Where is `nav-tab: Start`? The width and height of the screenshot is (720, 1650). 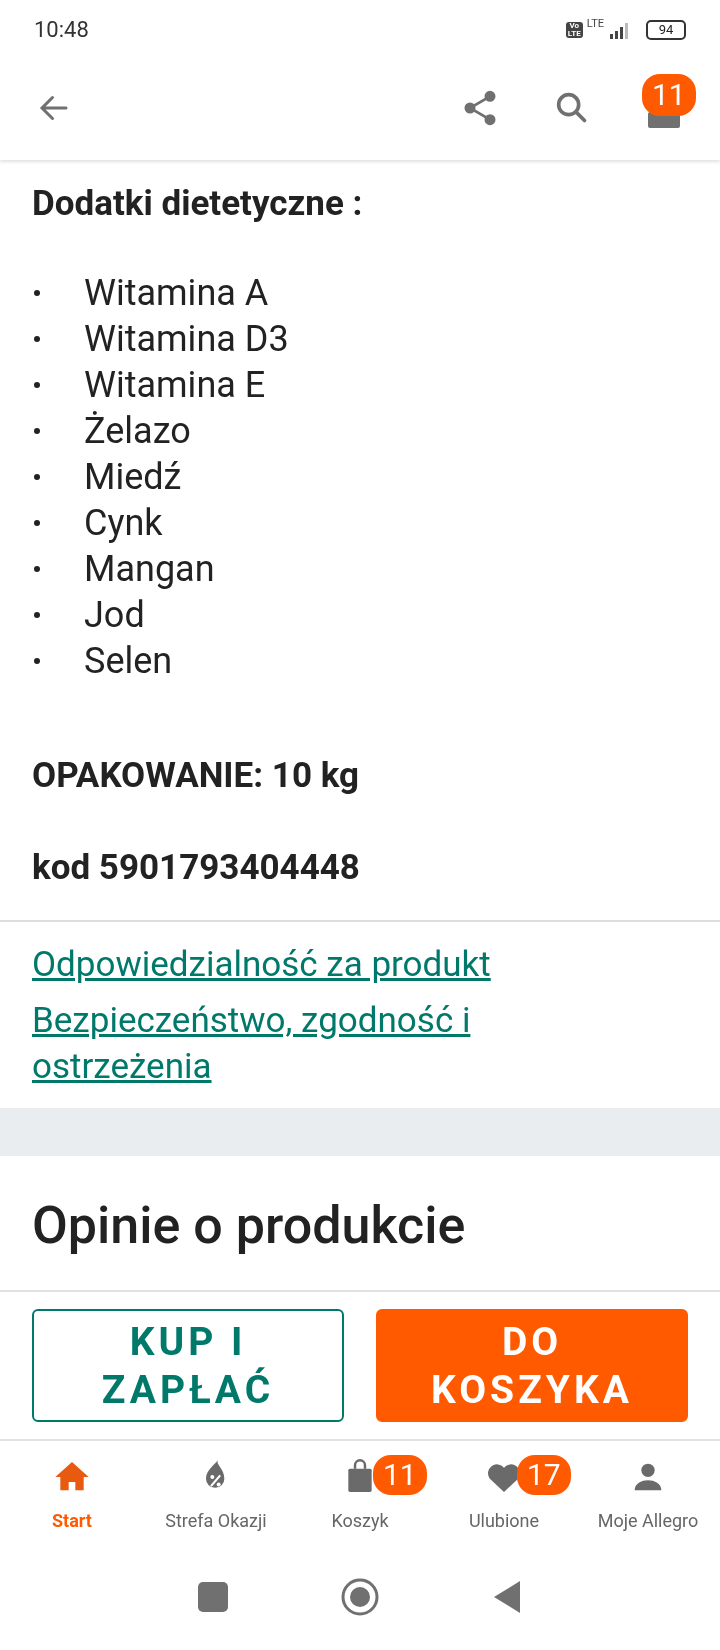
nav-tab: Start is located at coordinates (72, 1497).